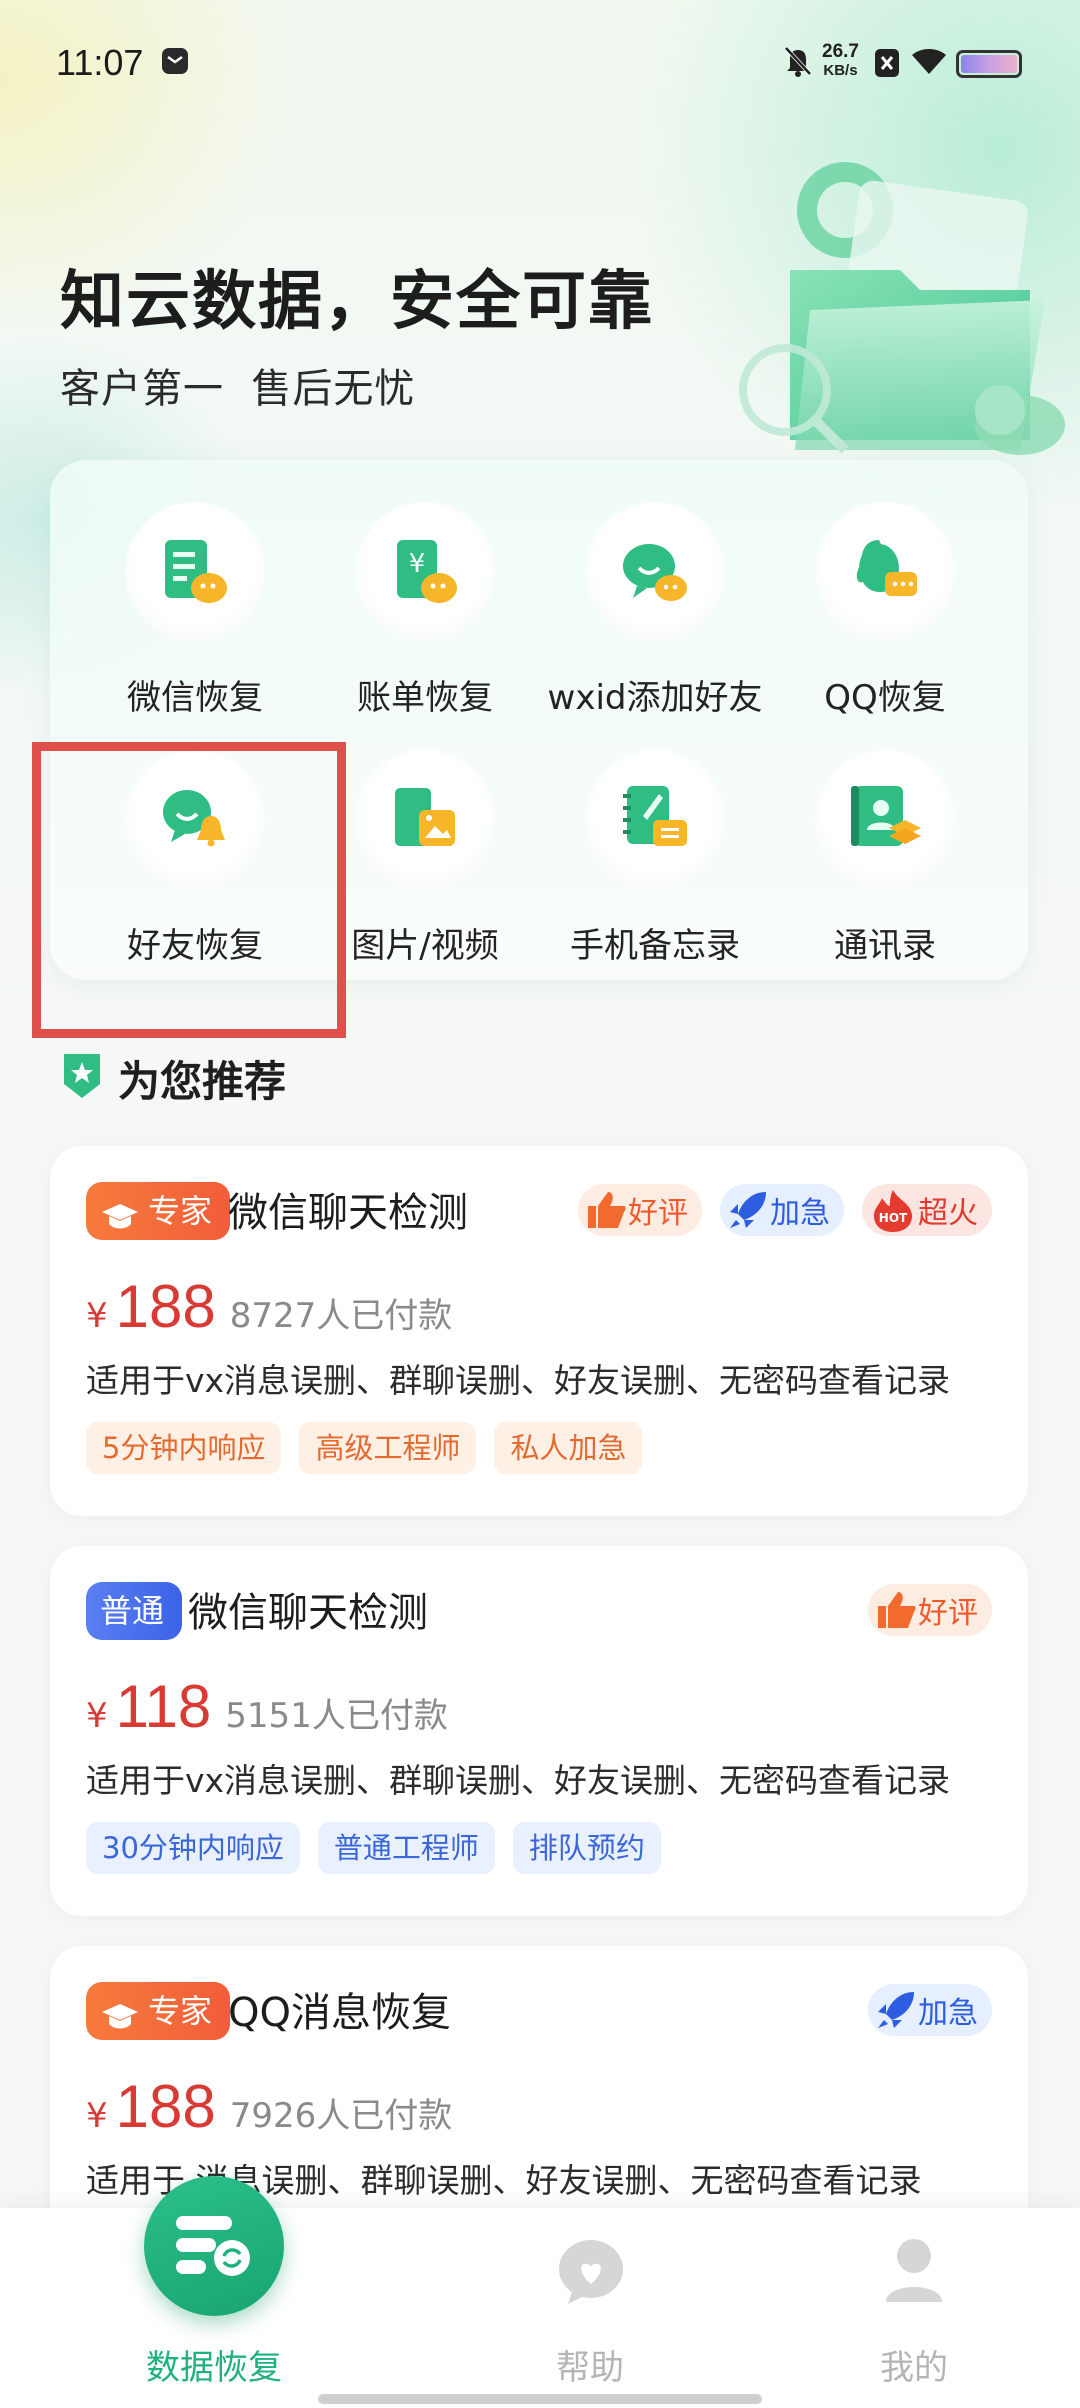 The width and height of the screenshot is (1080, 2408). Describe the element at coordinates (267, 1706) in the screenshot. I see `price-row: ¥ 118 5151人已付款` at that location.